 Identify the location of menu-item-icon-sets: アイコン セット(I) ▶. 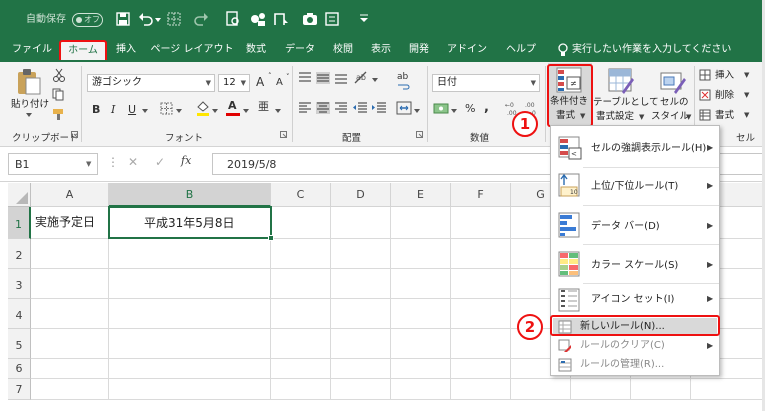
(635, 300).